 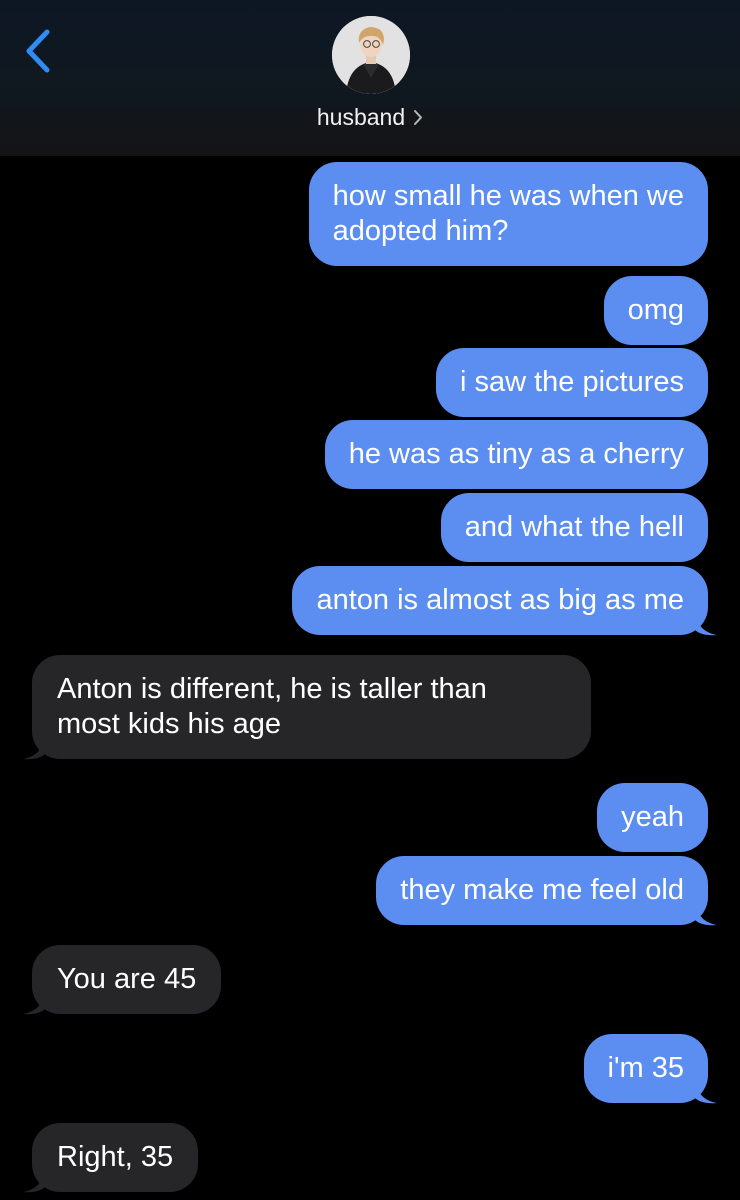 What do you see at coordinates (361, 117) in the screenshot?
I see `contact-name: husband` at bounding box center [361, 117].